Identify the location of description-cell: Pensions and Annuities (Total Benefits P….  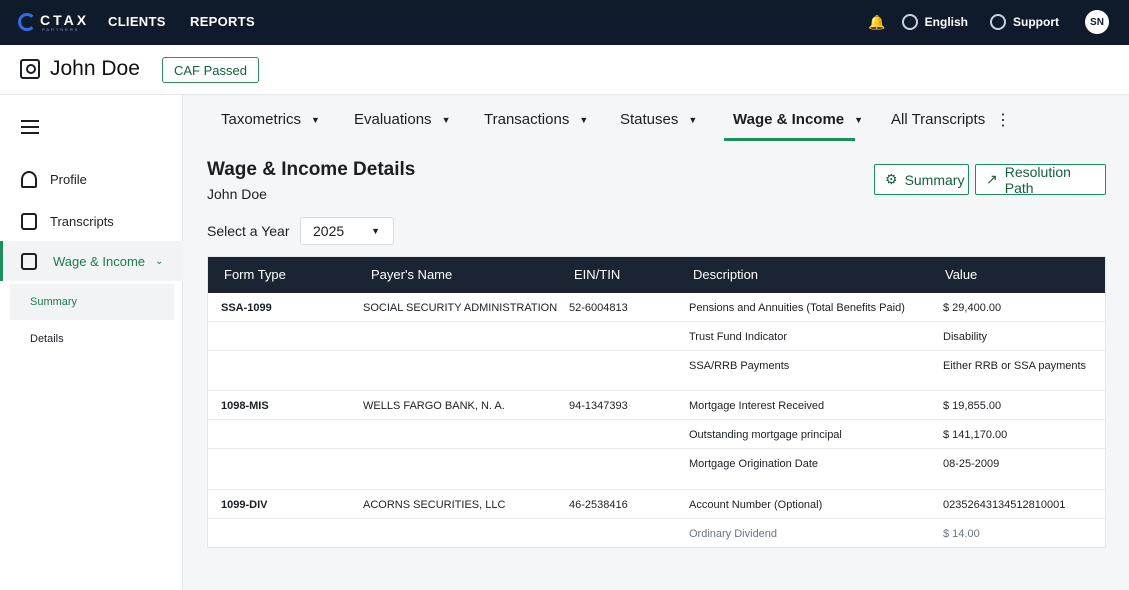
(797, 308).